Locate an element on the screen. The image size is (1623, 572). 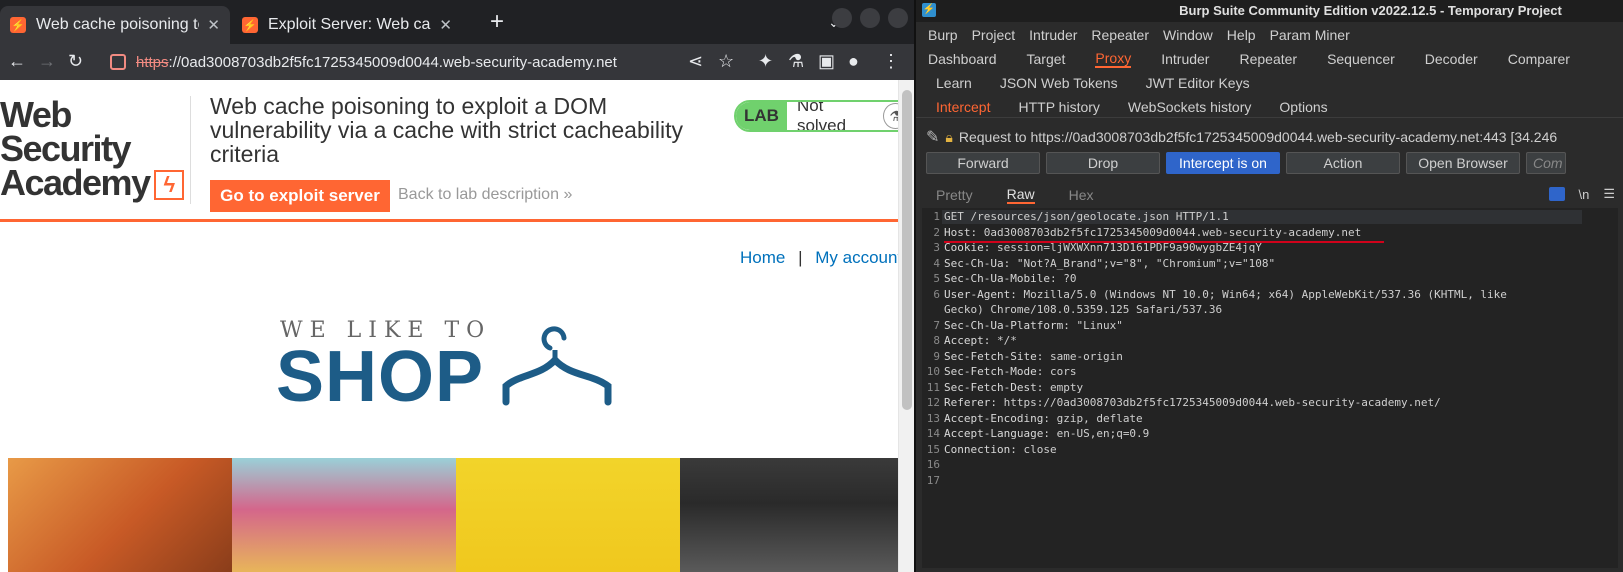
shop-title: SHOP is located at coordinates (380, 377).